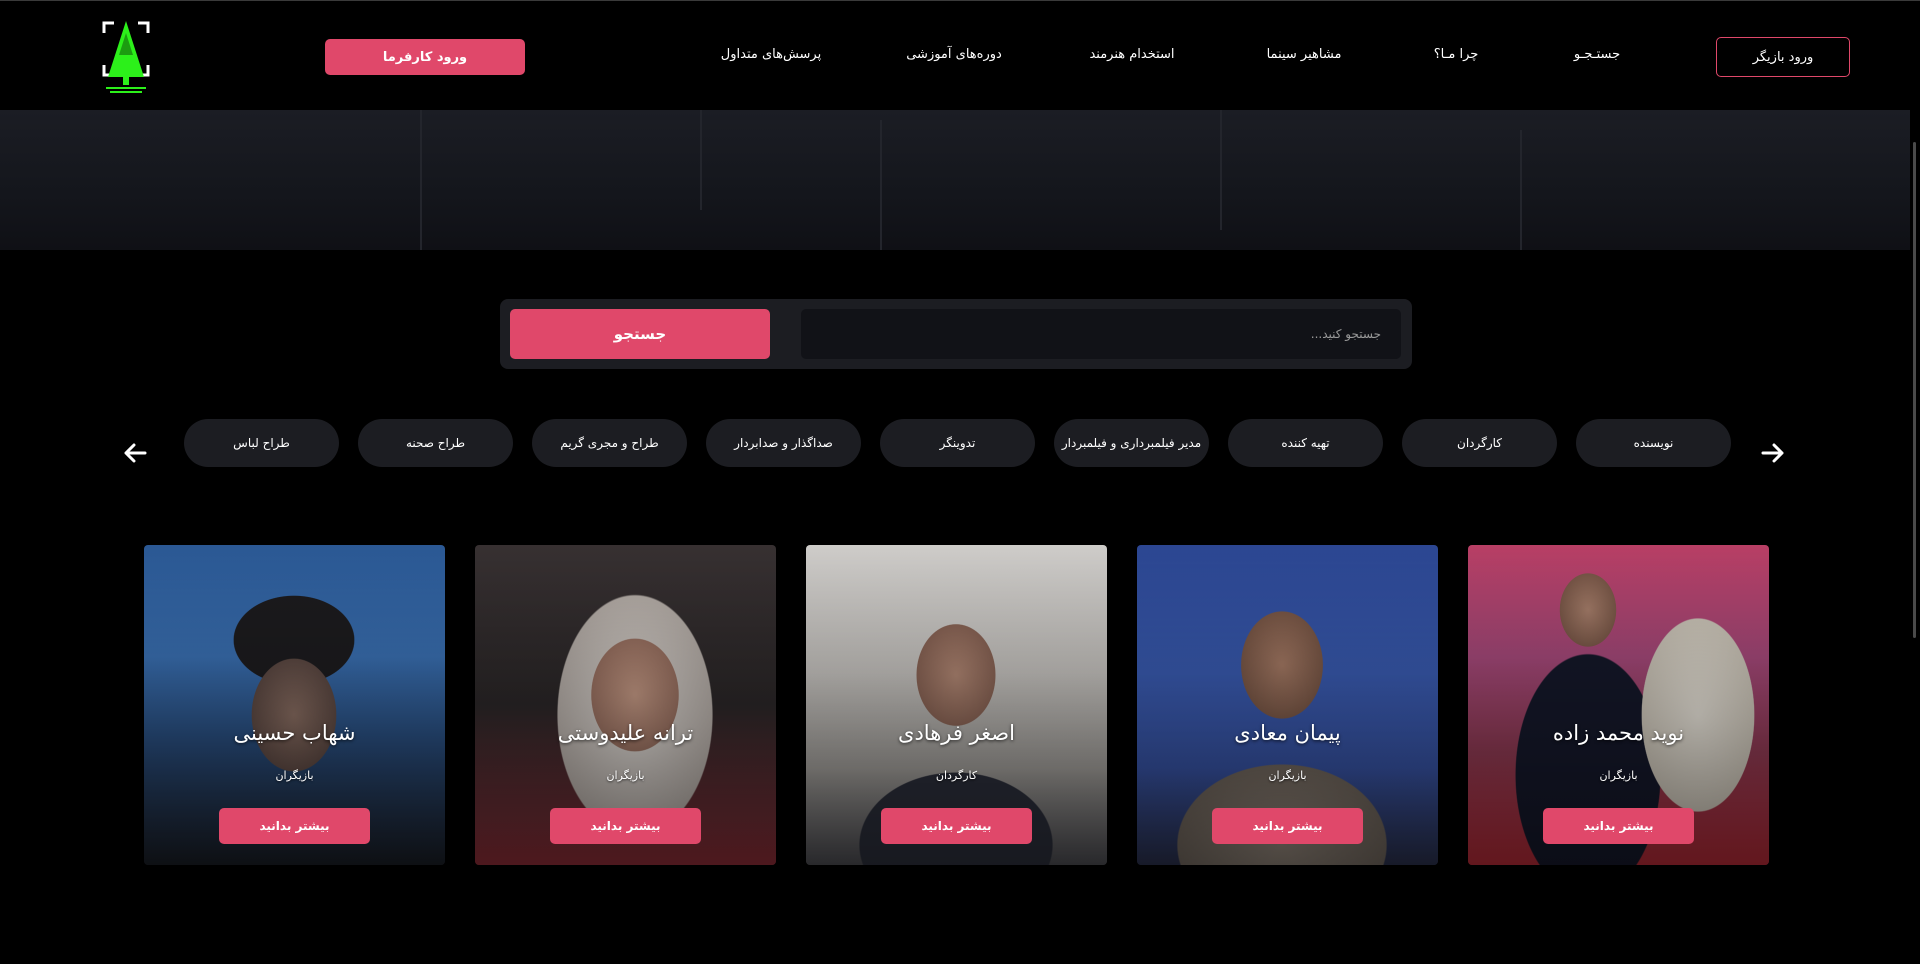 The width and height of the screenshot is (1920, 964). What do you see at coordinates (1618, 733) in the screenshot?
I see `person-name: نوید محمد زاده` at bounding box center [1618, 733].